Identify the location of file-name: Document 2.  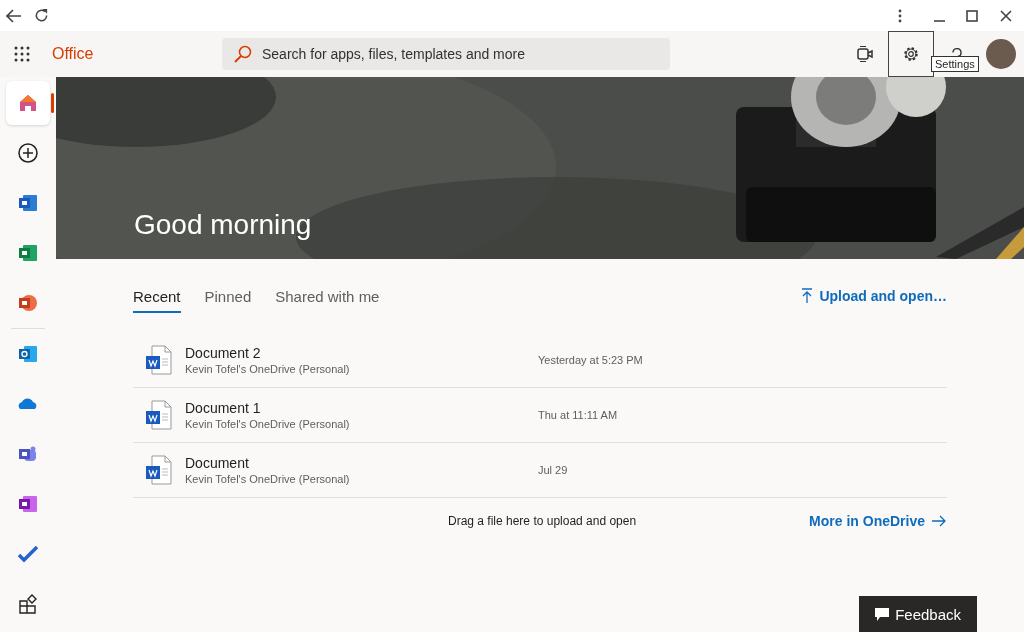
(361, 353).